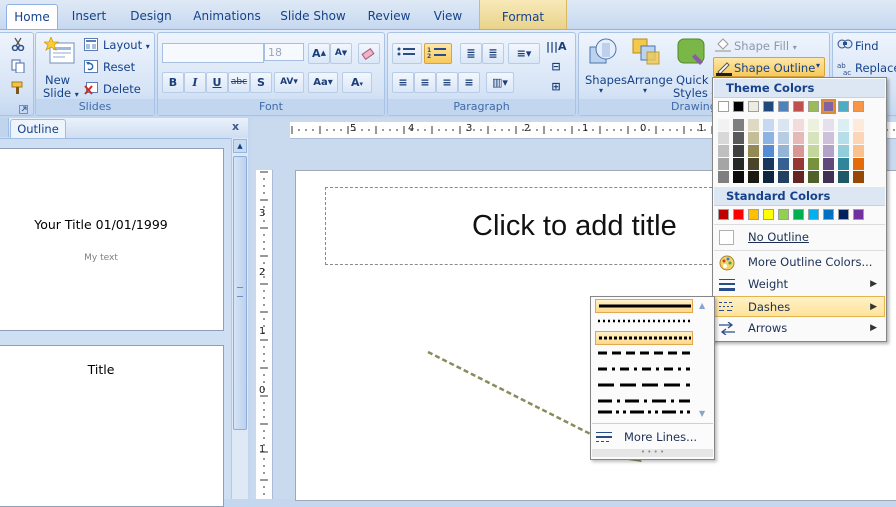 The width and height of the screenshot is (896, 507). I want to click on quick-styles-icon, so click(692, 52).